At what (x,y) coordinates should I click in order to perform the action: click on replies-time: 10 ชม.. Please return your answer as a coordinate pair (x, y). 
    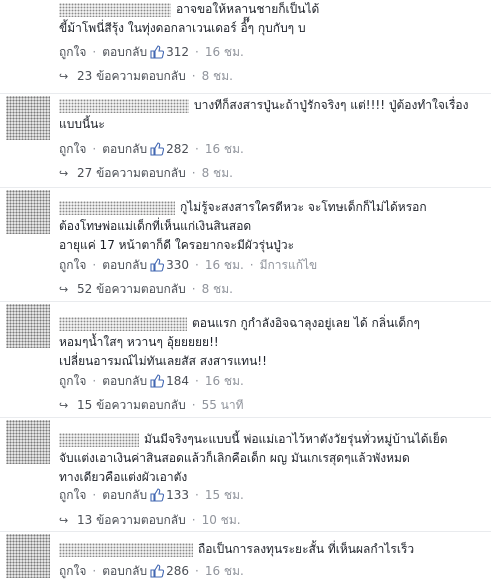
    Looking at the image, I should click on (221, 519).